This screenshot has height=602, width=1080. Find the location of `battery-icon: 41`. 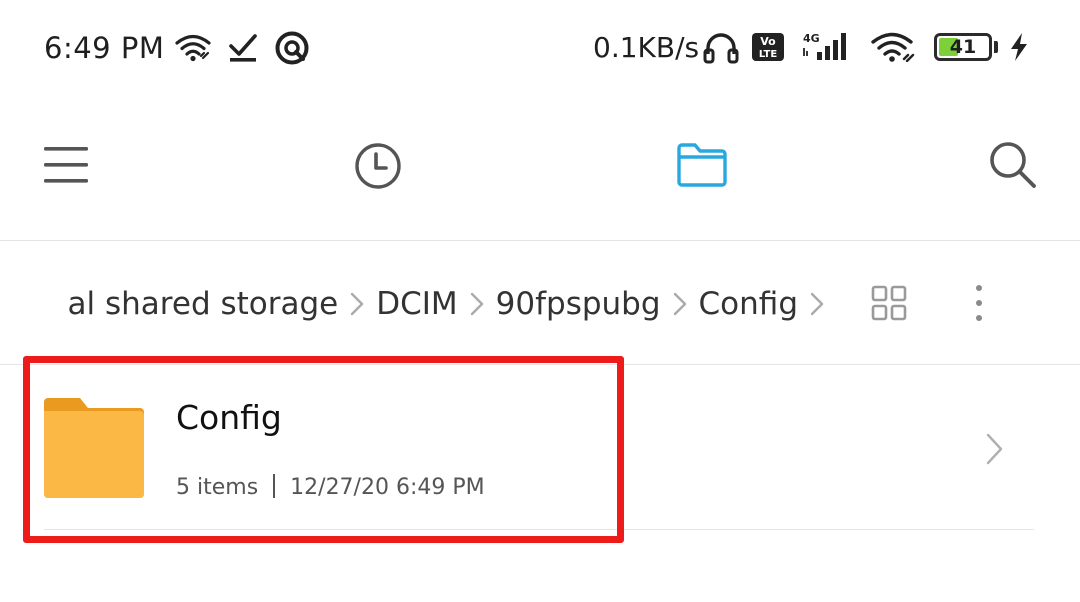

battery-icon: 41 is located at coordinates (963, 47).